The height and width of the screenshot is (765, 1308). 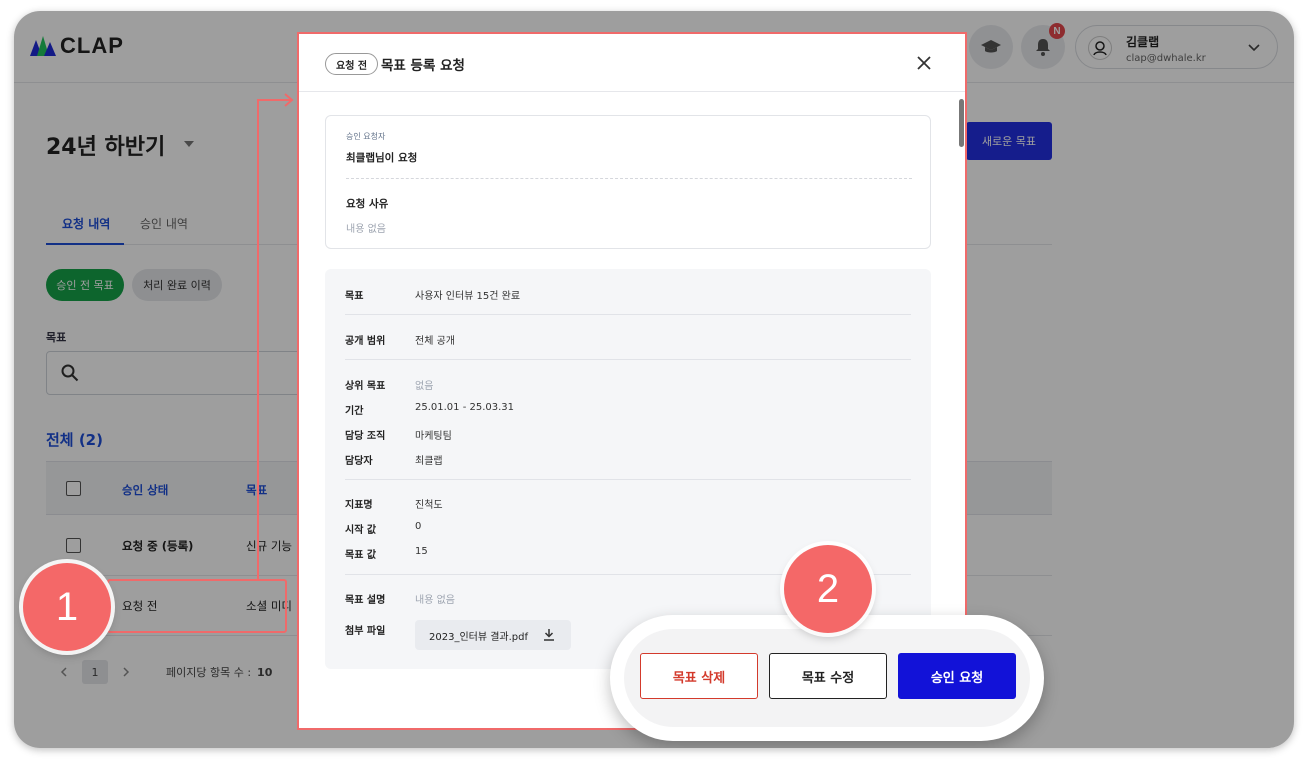 What do you see at coordinates (699, 676) in the screenshot?
I see `delete-goal-button: 목표 삭제` at bounding box center [699, 676].